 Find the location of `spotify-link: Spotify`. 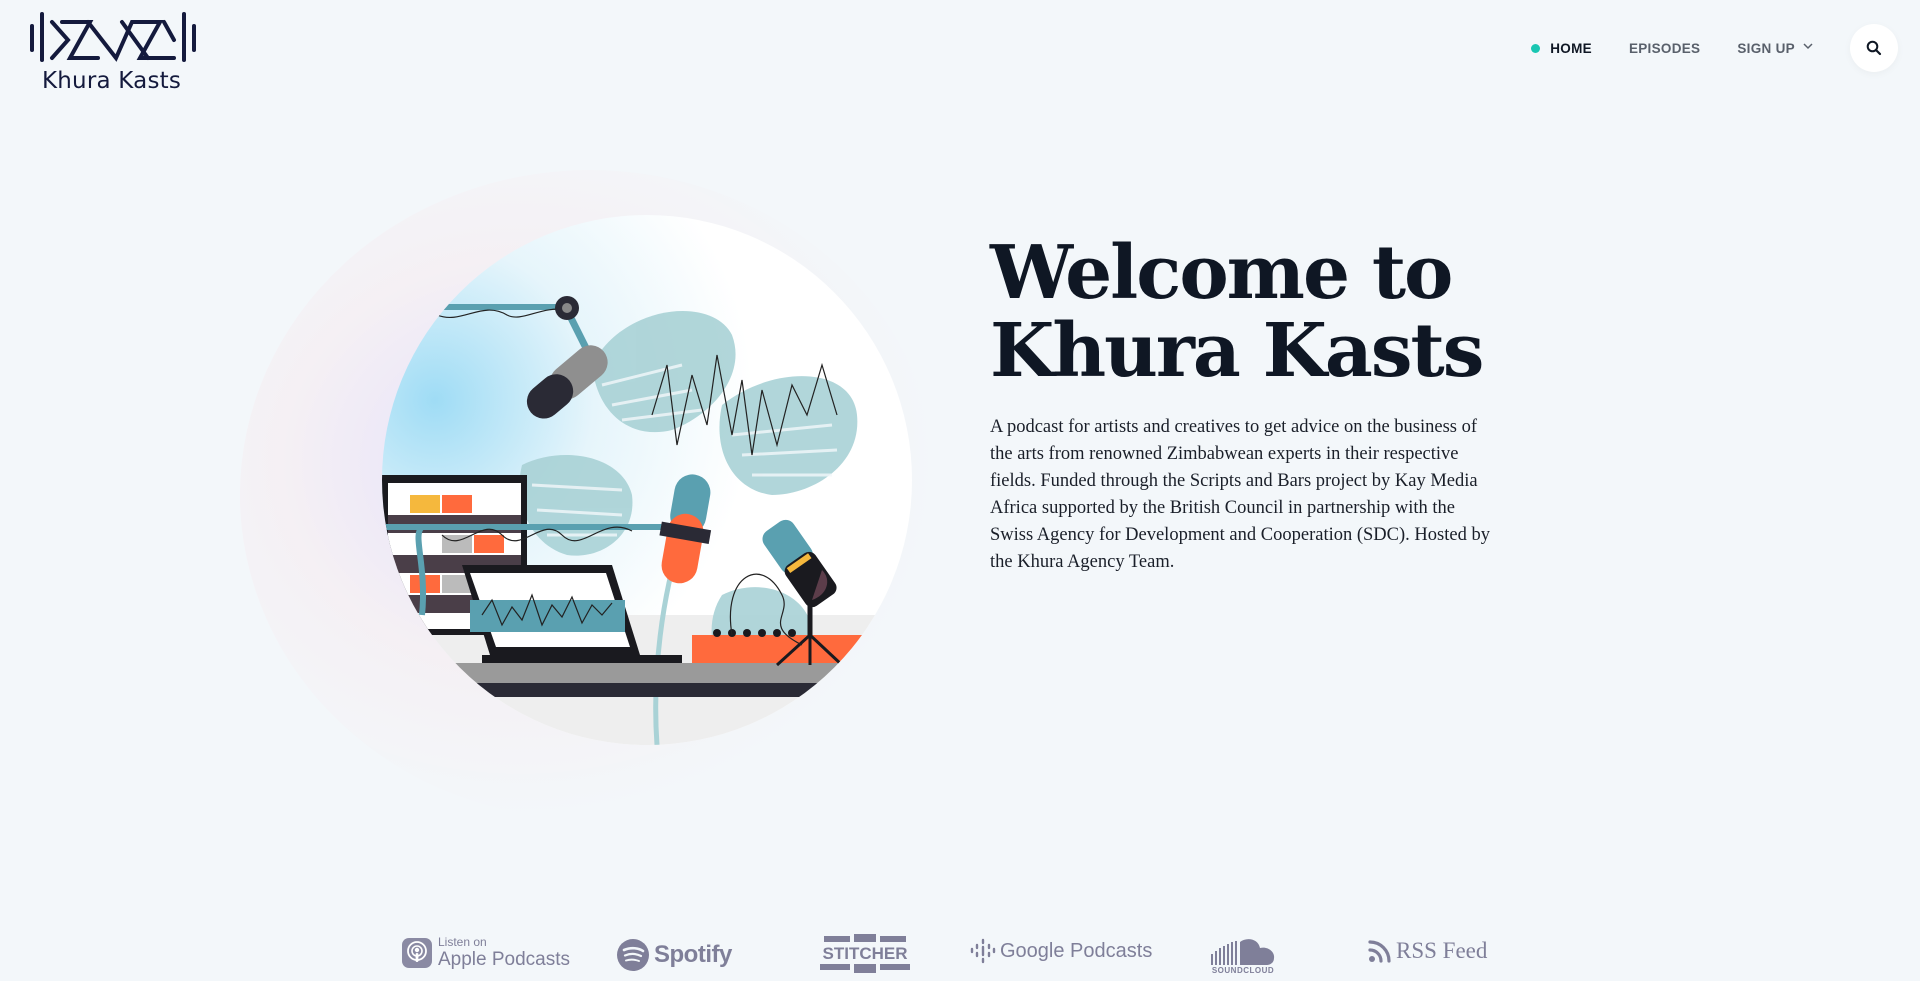

spotify-link: Spotify is located at coordinates (674, 955).